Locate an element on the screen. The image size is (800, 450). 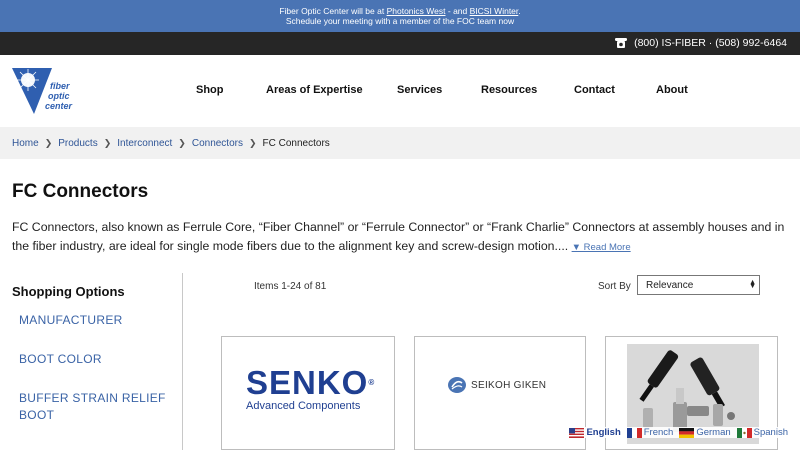
filter-boot-color: BOOT COLOR is located at coordinates (99, 359).